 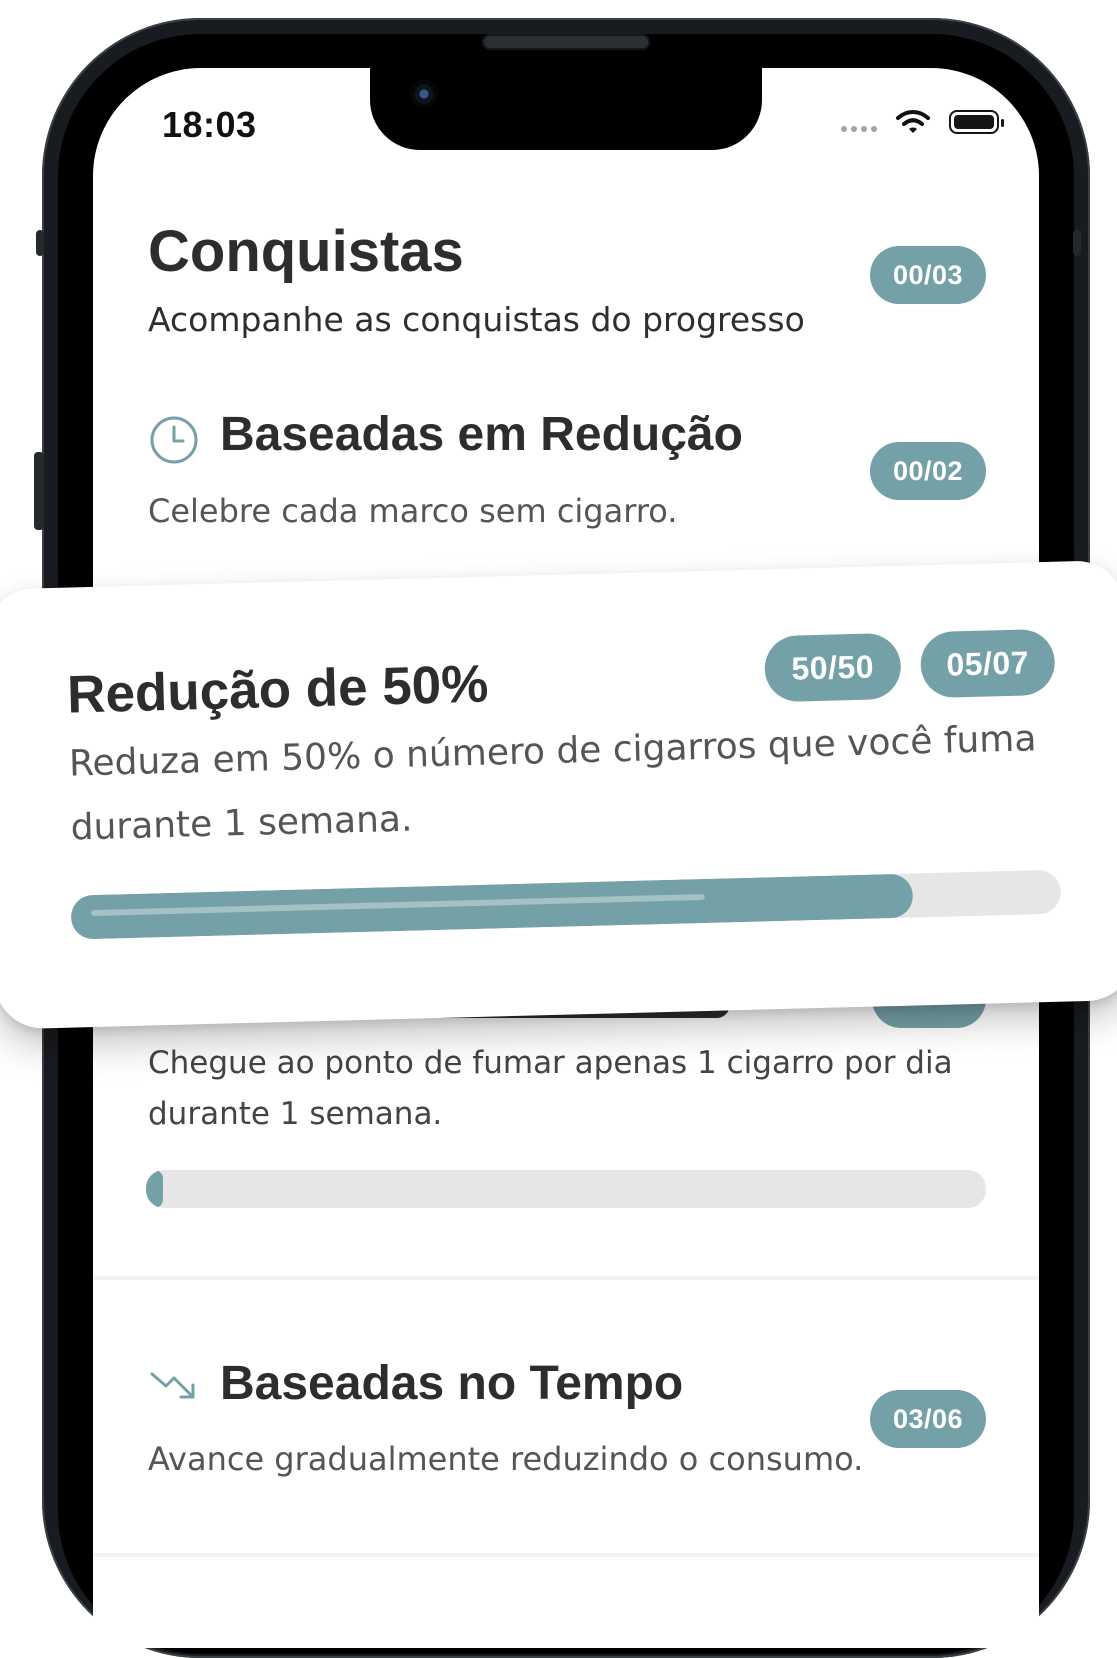 I want to click on status-icons, so click(x=922, y=122).